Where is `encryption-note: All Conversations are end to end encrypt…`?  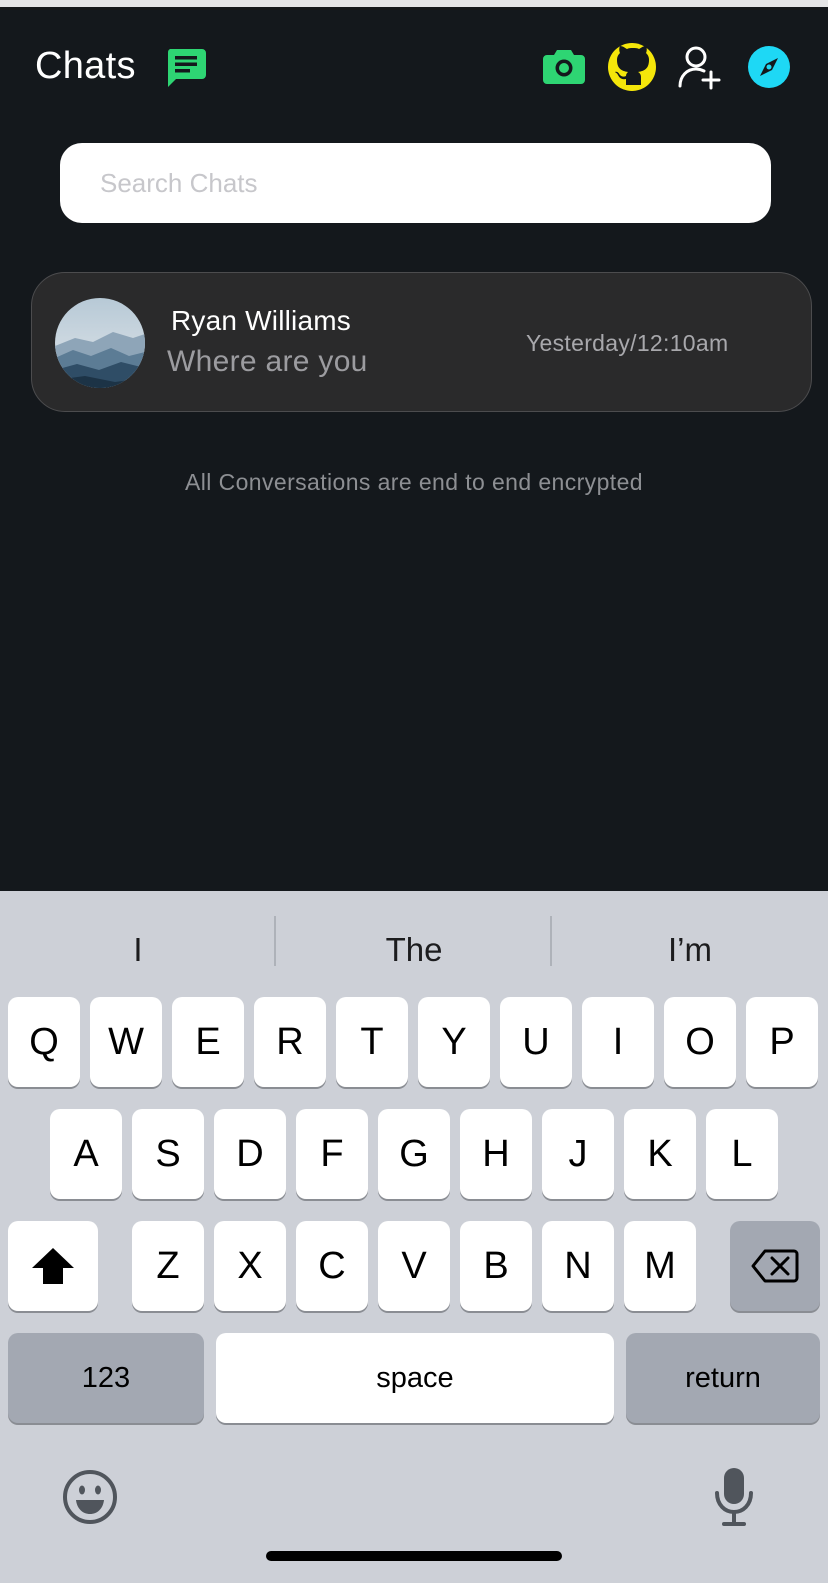
encryption-note: All Conversations are end to end encrypt… is located at coordinates (414, 482).